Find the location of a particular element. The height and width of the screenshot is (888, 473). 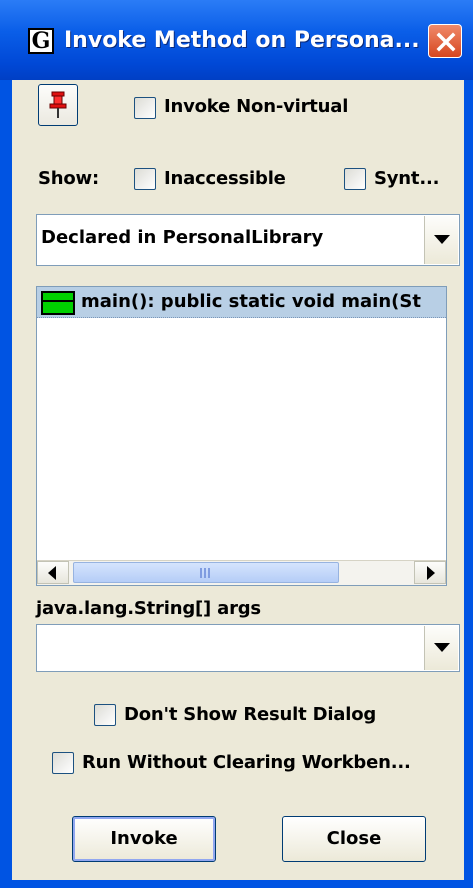

inaccessible-checkbox is located at coordinates (145, 179).